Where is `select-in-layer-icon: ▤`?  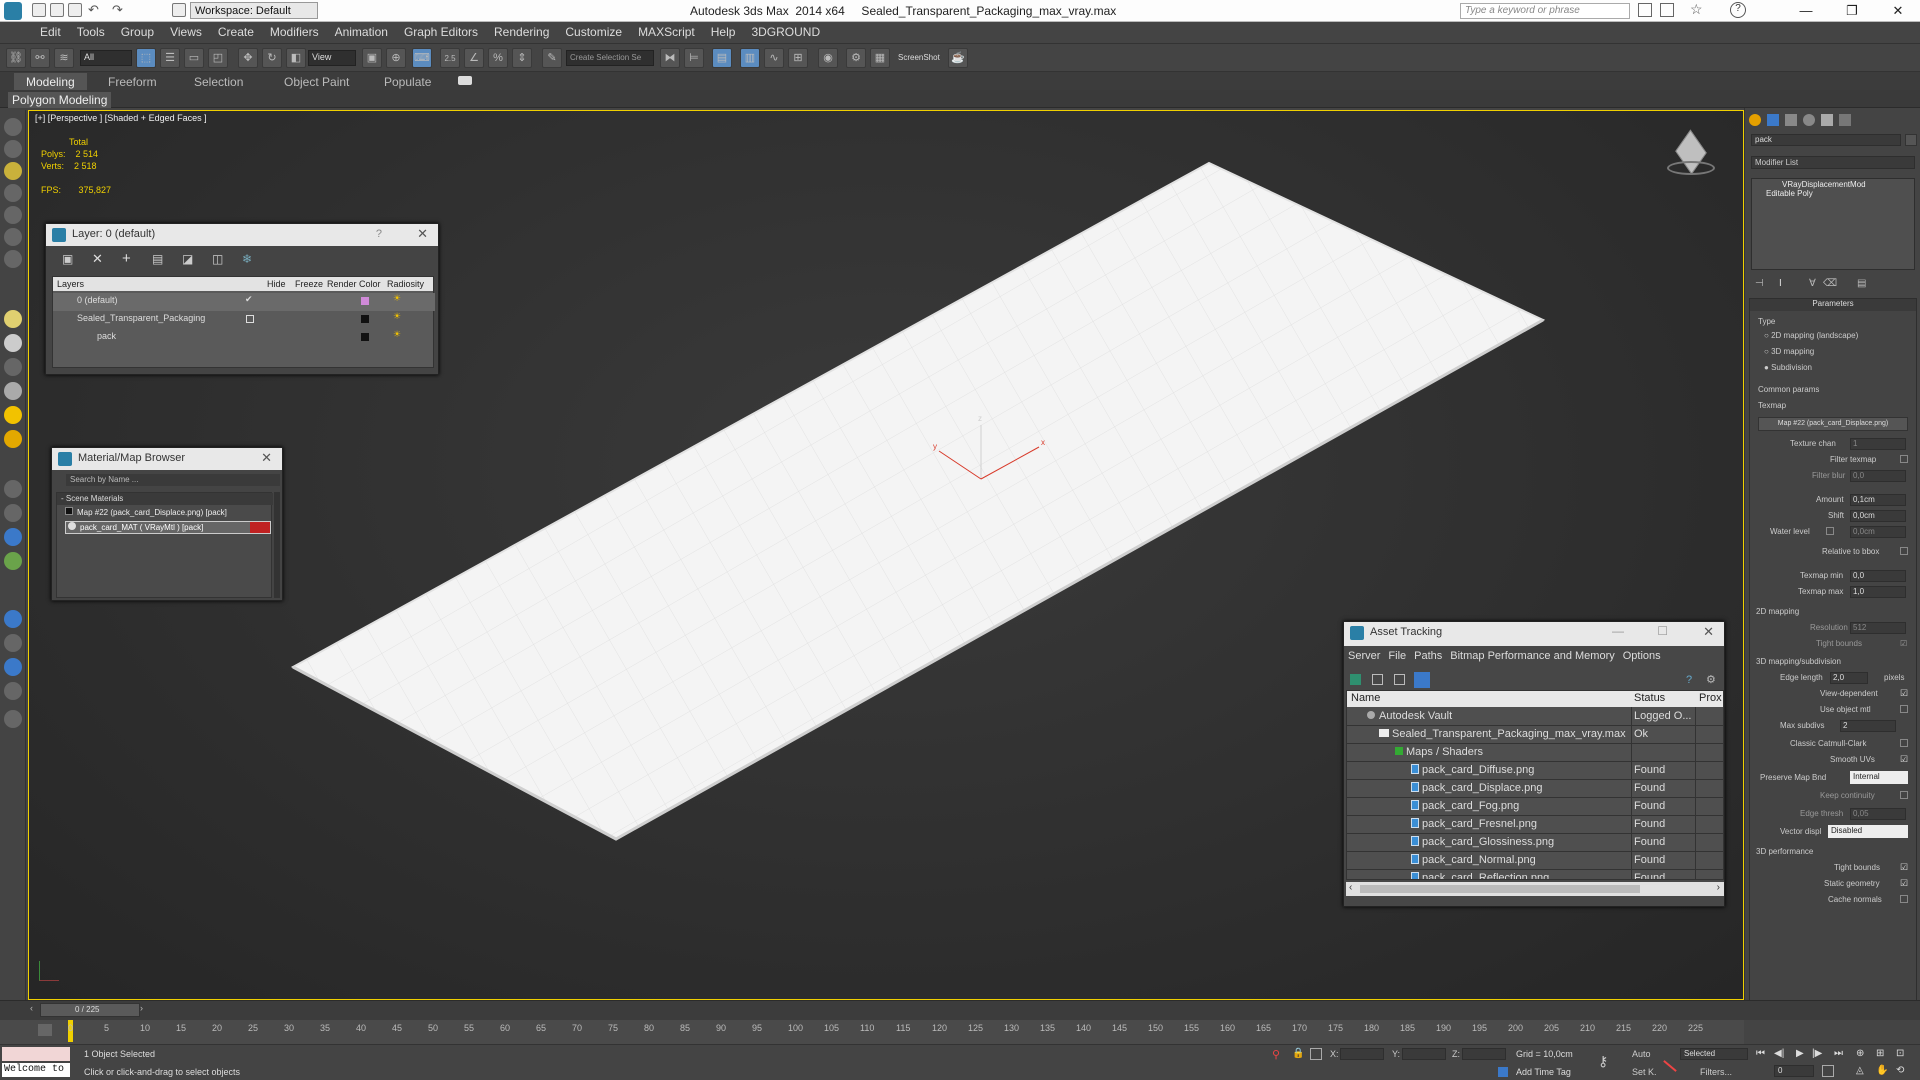
select-in-layer-icon: ▤ is located at coordinates (157, 259).